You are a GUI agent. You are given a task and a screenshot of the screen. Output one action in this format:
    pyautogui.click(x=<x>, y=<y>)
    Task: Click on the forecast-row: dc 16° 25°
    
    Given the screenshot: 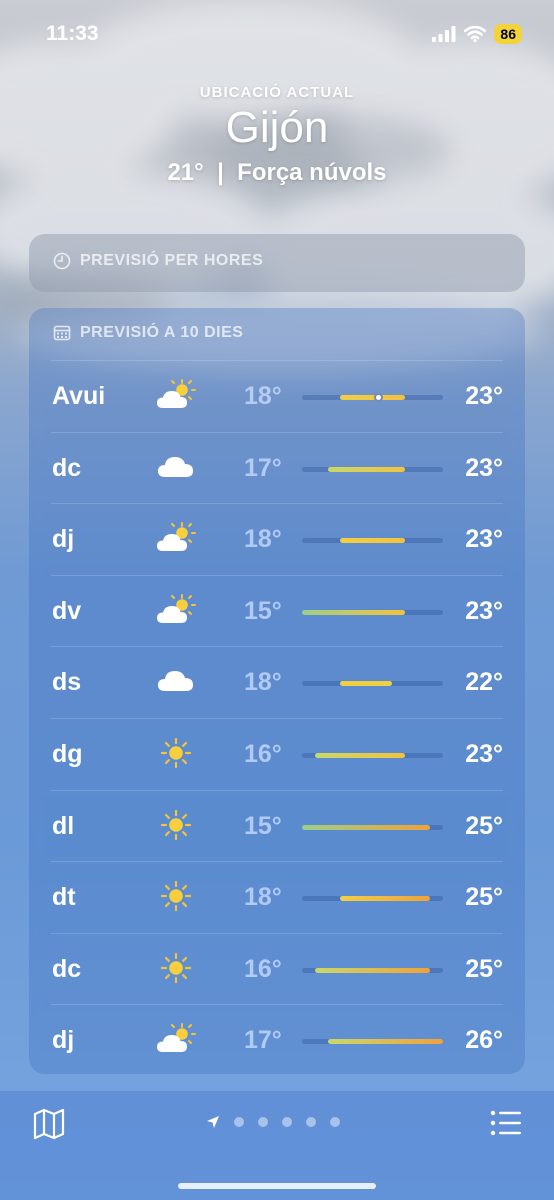 What is the action you would take?
    pyautogui.click(x=277, y=968)
    